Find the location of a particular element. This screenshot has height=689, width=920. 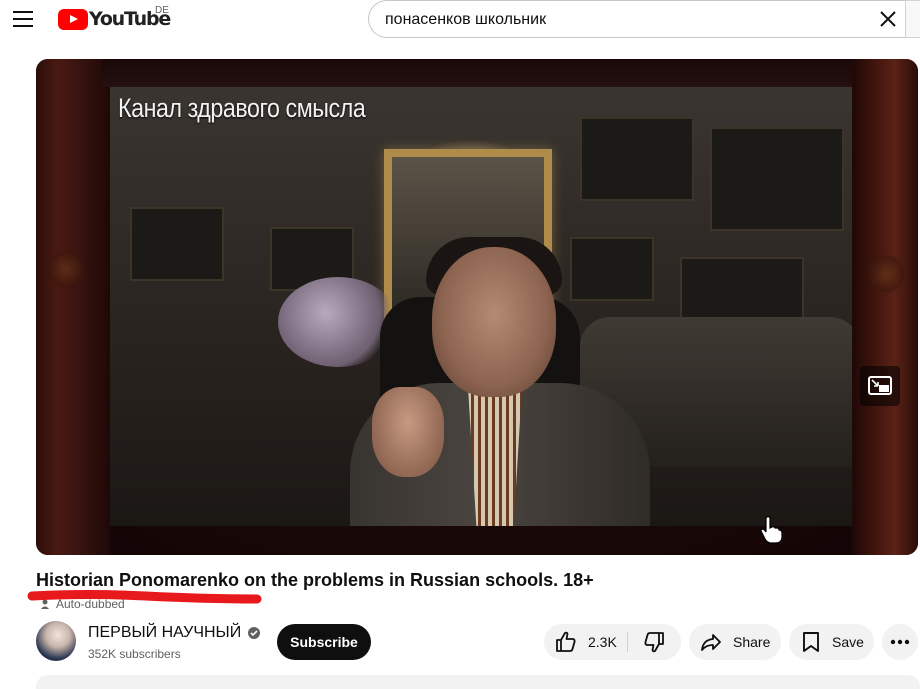

person-hand is located at coordinates (408, 432).